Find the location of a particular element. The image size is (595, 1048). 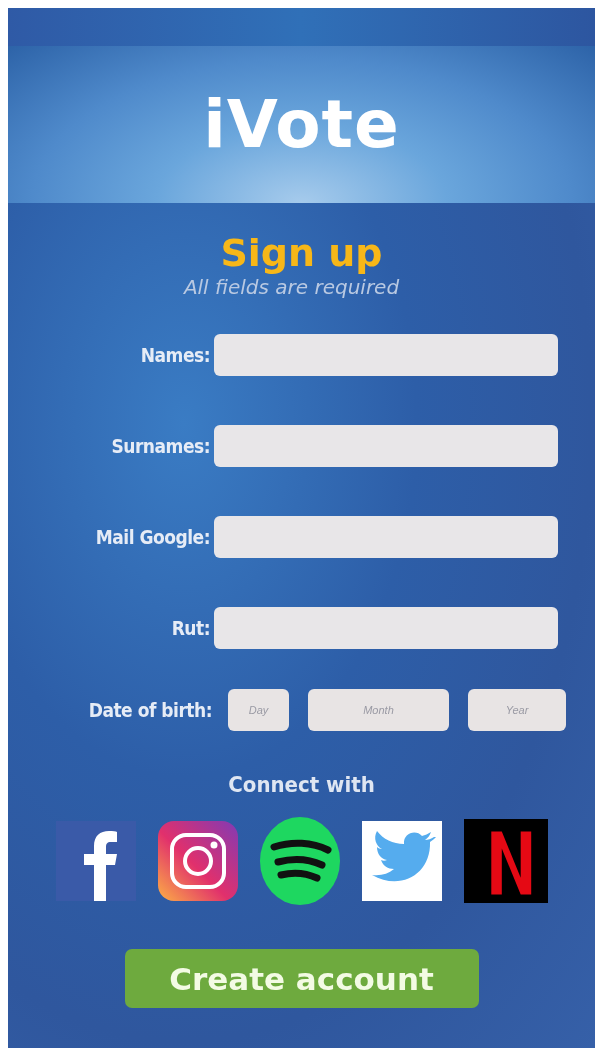

camera-icon is located at coordinates (197, 861).